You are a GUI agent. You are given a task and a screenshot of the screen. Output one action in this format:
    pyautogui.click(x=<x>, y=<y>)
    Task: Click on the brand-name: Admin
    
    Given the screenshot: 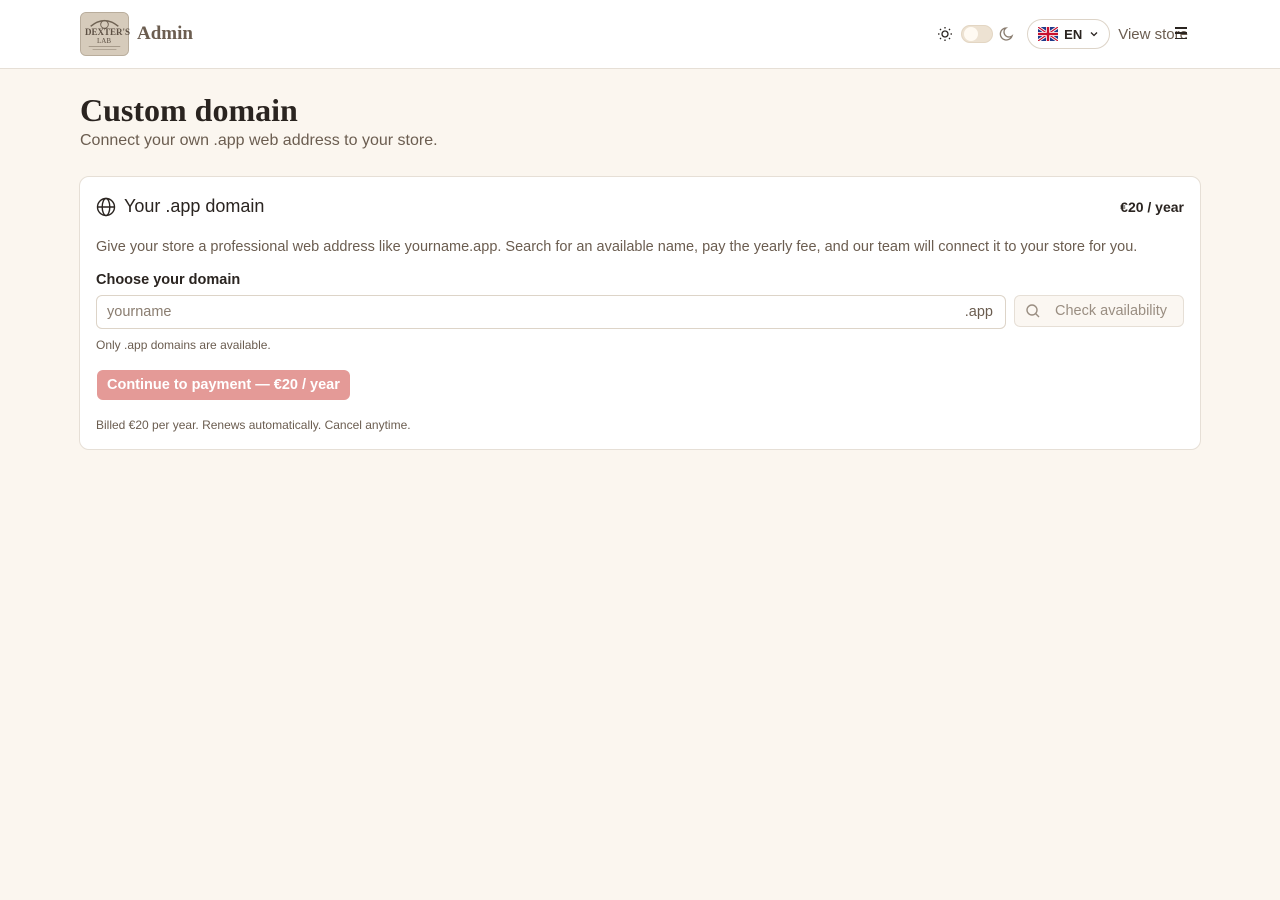 What is the action you would take?
    pyautogui.click(x=165, y=33)
    